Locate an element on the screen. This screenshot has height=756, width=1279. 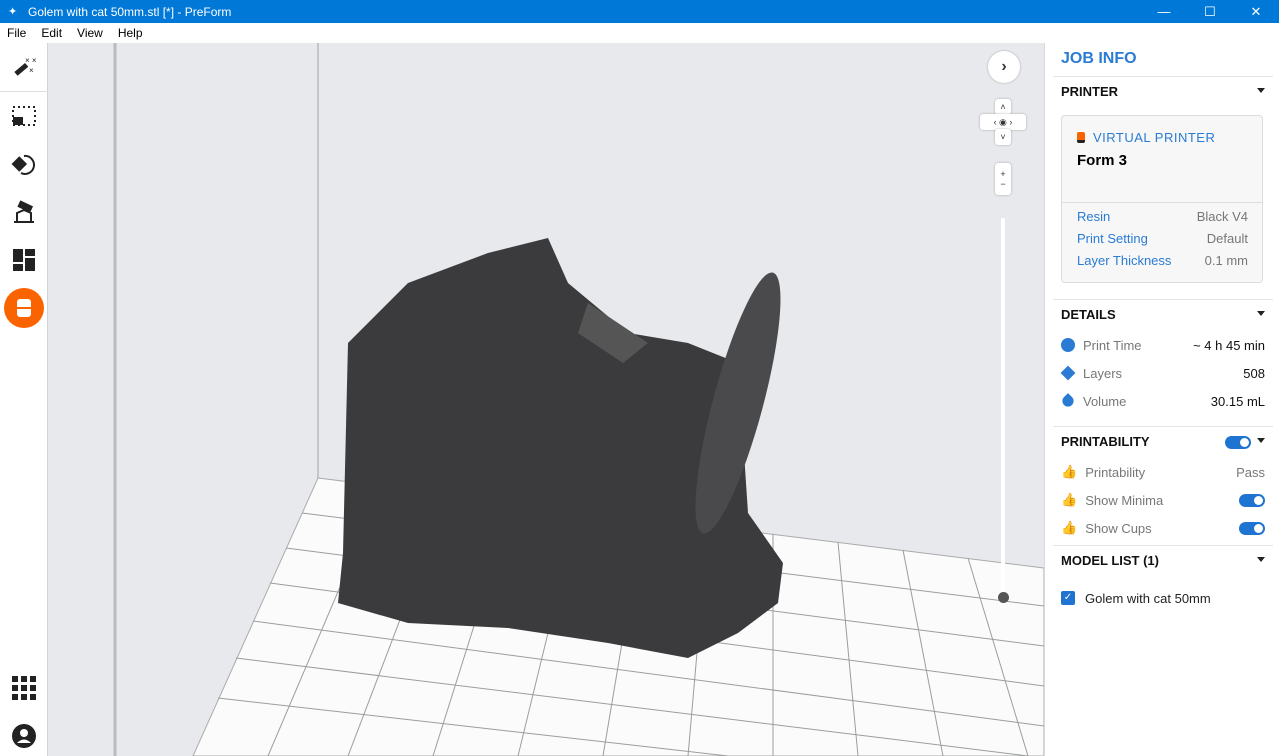
supports-icon is located at coordinates (24, 211).